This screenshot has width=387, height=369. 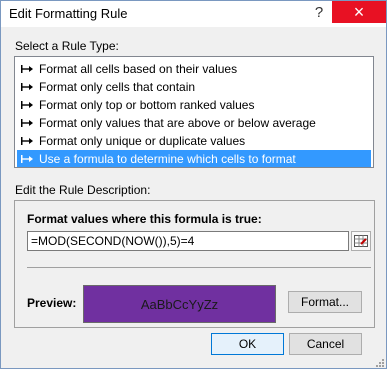 What do you see at coordinates (199, 267) in the screenshot?
I see `divider` at bounding box center [199, 267].